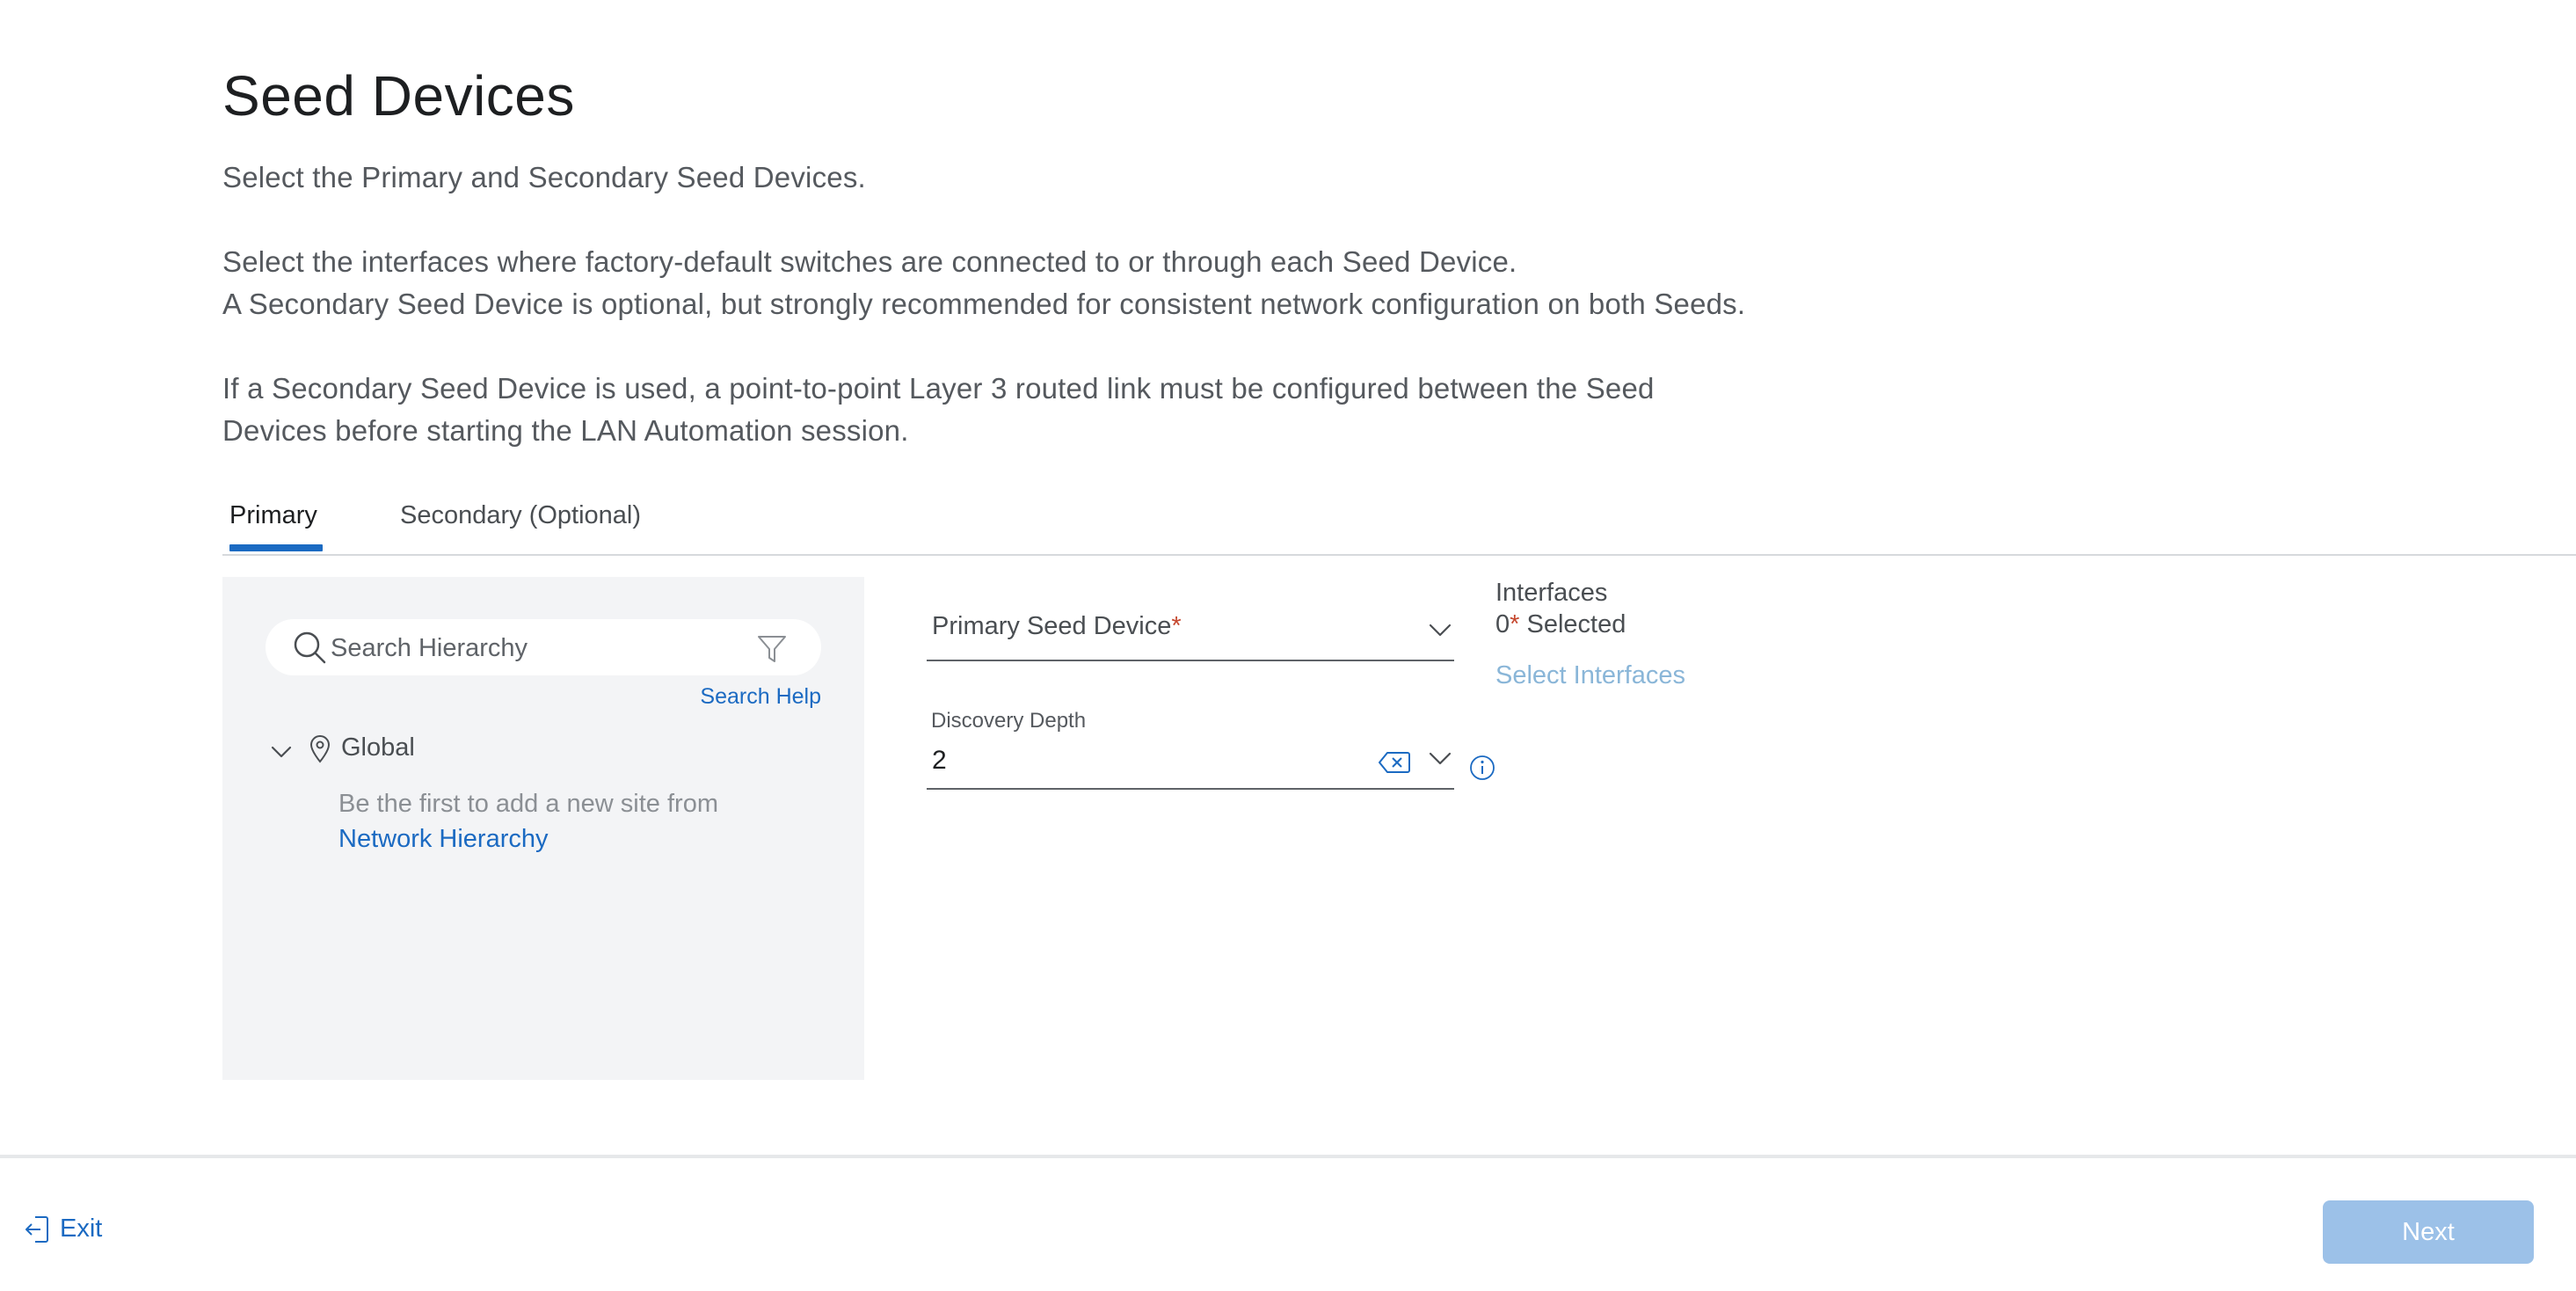  Describe the element at coordinates (940, 760) in the screenshot. I see `discovery-depth-value: 2` at that location.